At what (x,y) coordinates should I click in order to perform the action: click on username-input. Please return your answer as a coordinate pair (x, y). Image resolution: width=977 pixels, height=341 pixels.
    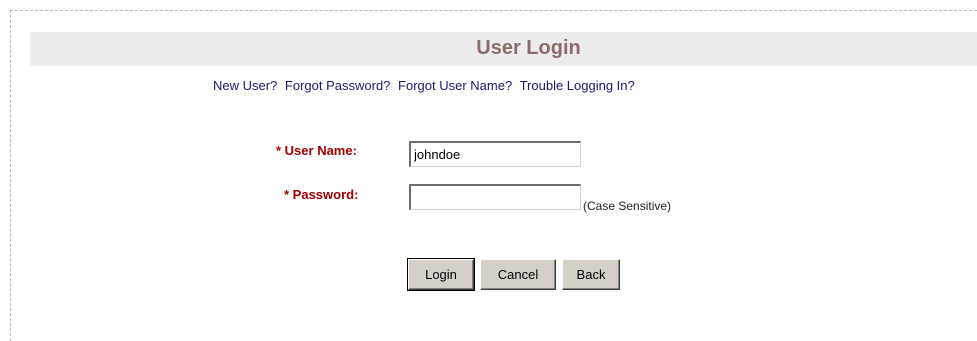
    Looking at the image, I should click on (495, 154).